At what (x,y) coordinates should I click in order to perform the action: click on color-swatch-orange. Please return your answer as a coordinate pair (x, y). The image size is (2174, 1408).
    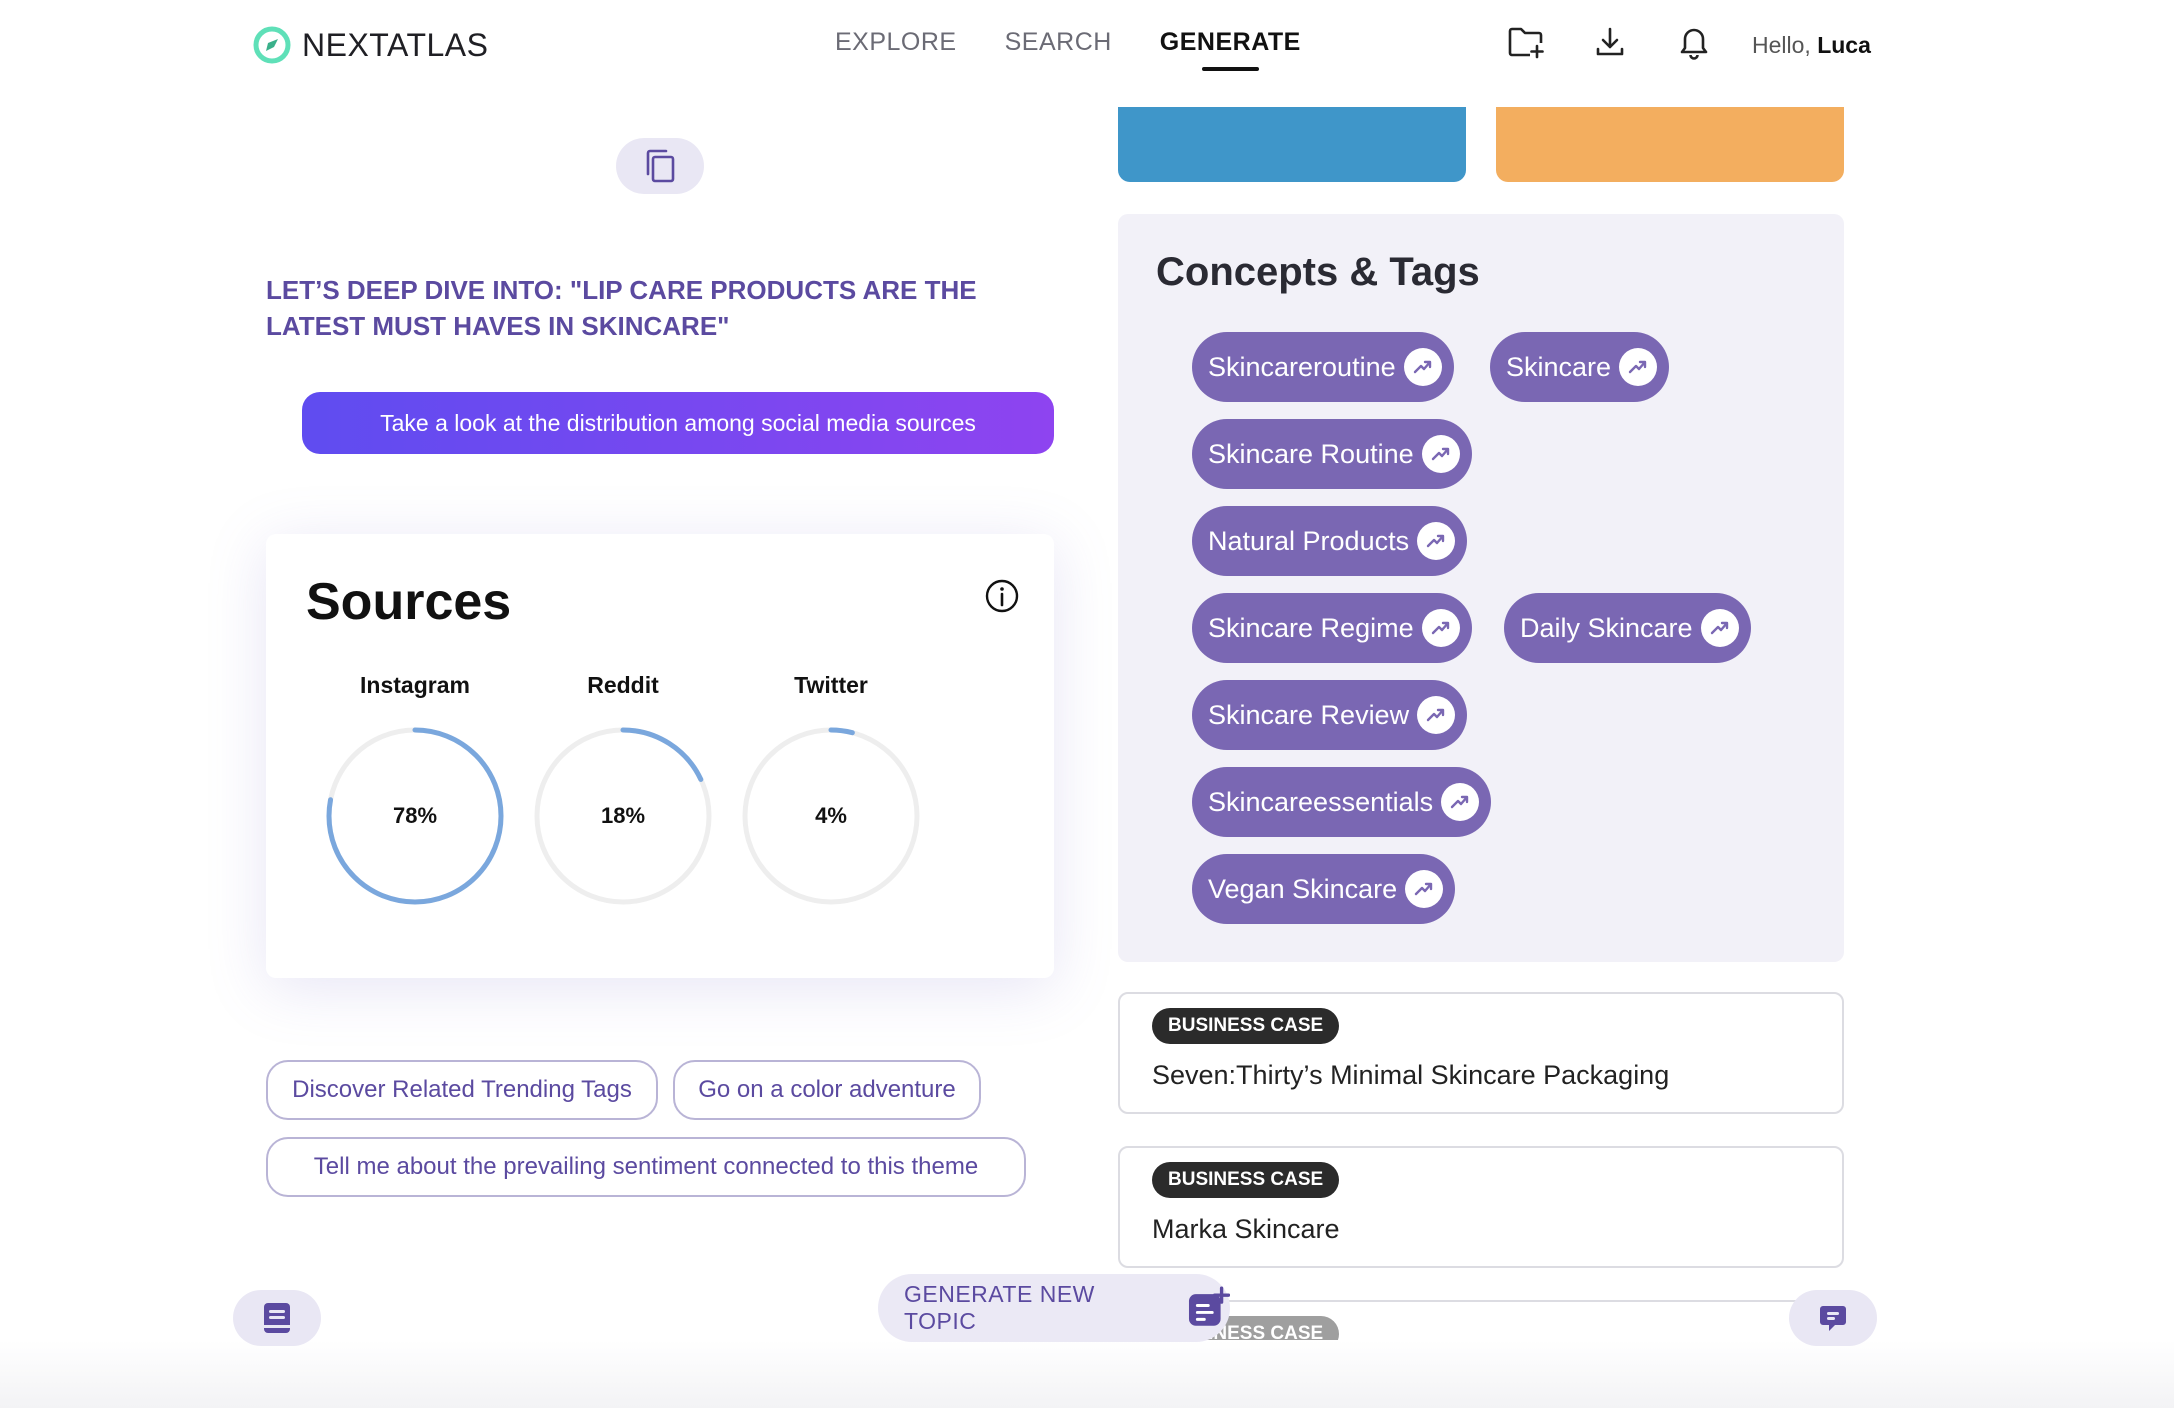
    Looking at the image, I should click on (1670, 144).